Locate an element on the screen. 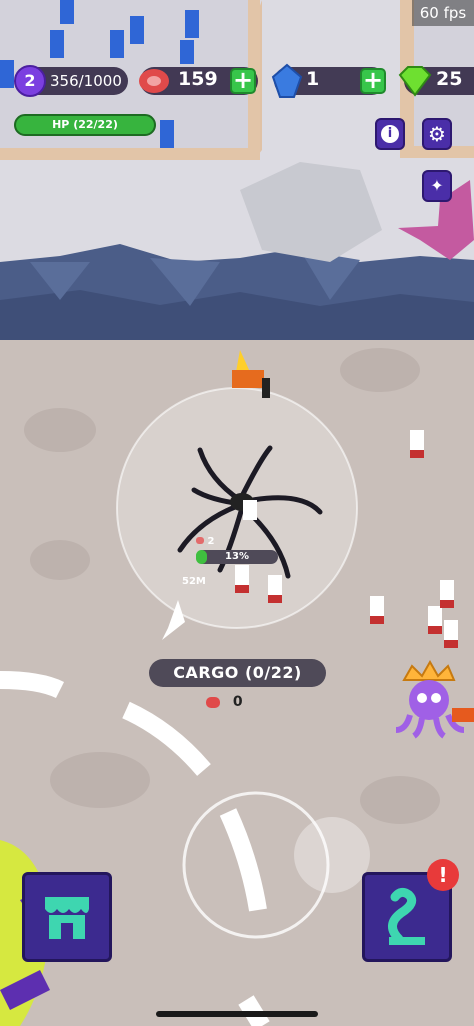 The height and width of the screenshot is (1026, 474). cargo-label: CARGO (0/22) is located at coordinates (237, 673).